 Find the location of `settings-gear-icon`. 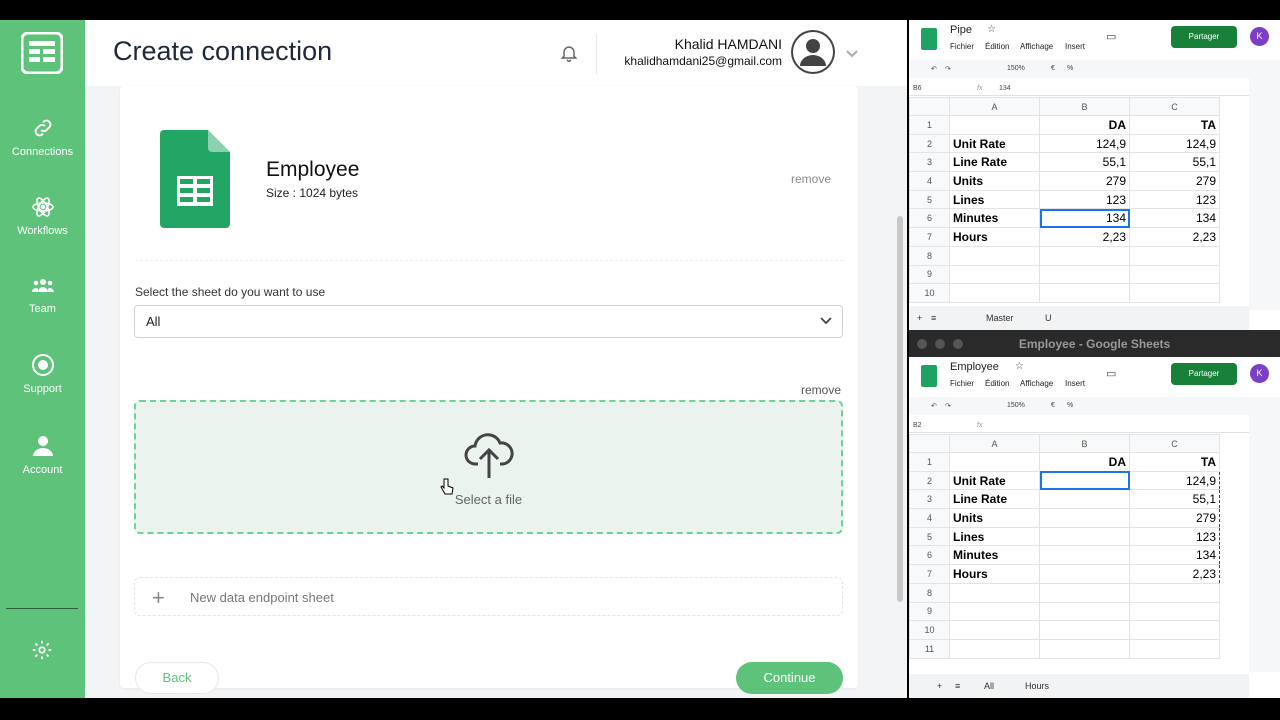

settings-gear-icon is located at coordinates (42, 652).